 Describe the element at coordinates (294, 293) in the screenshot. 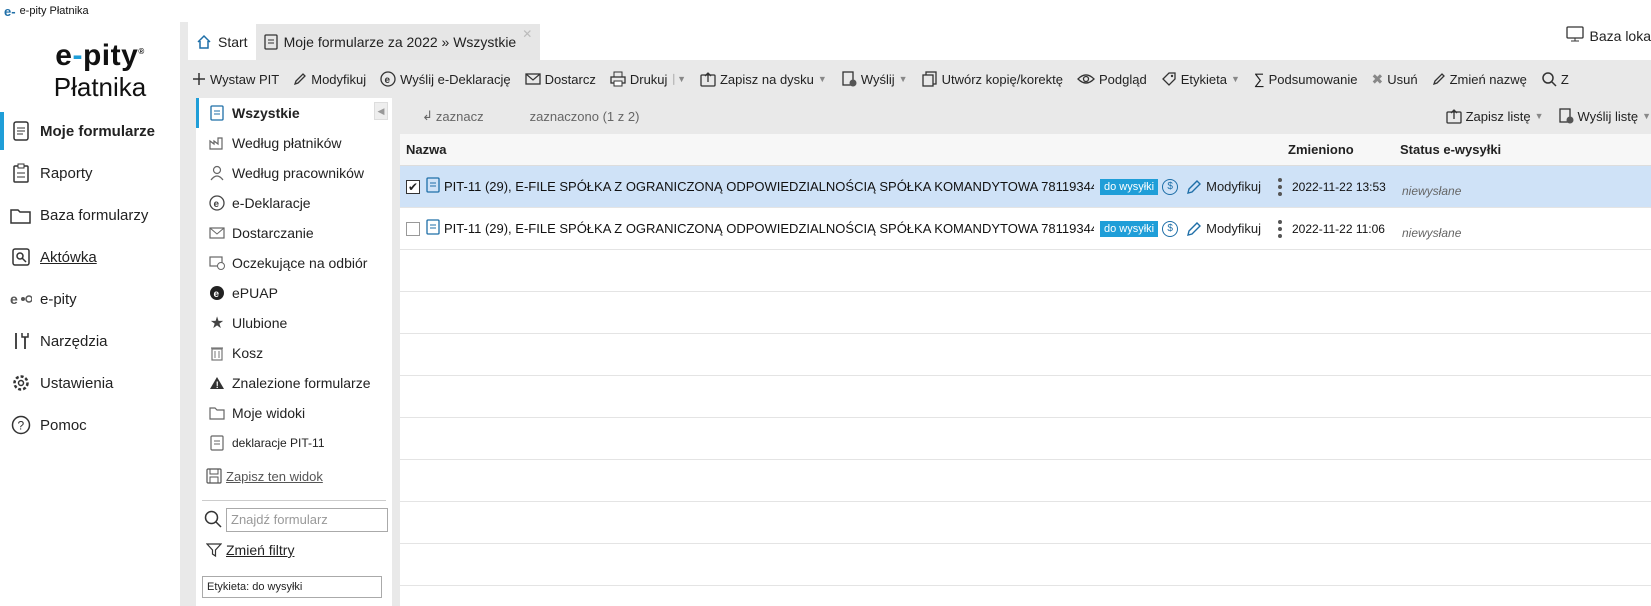

I see `filter-item-epuap: e ePUAP` at that location.